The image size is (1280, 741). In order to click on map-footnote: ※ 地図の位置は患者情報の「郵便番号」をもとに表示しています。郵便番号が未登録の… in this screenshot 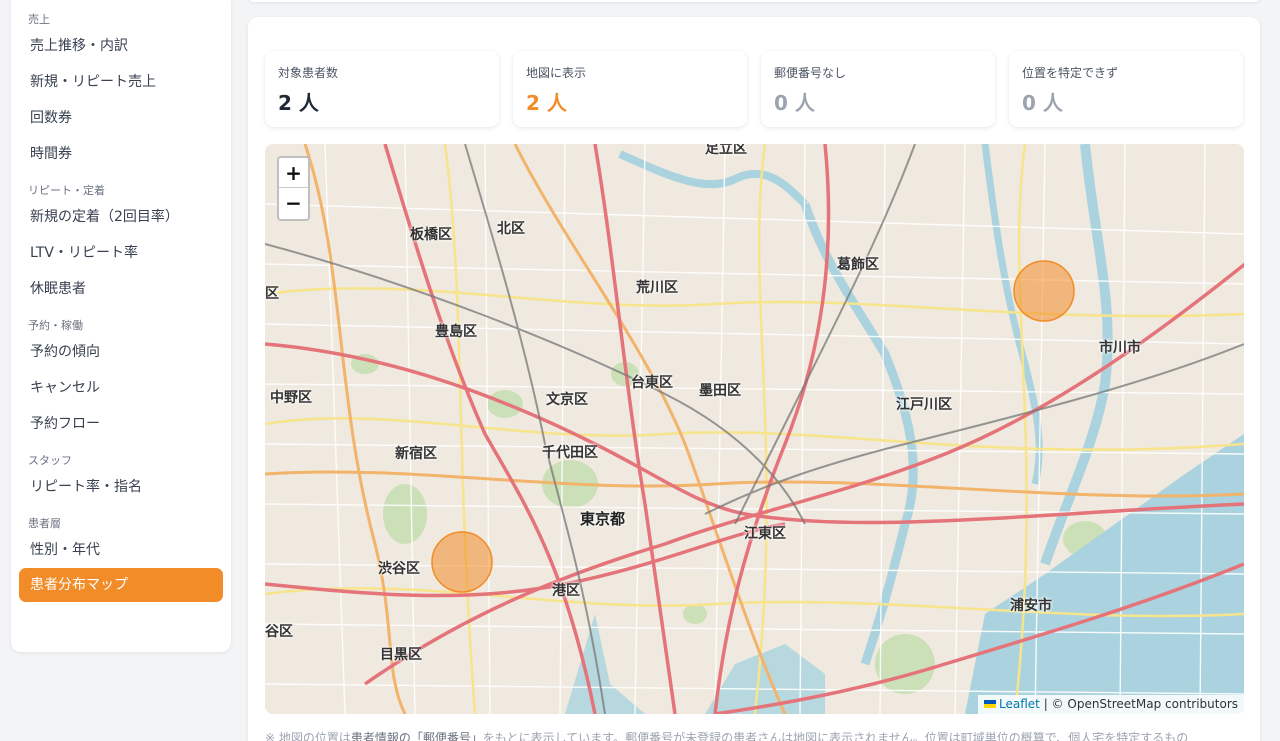, I will do `click(755, 735)`.